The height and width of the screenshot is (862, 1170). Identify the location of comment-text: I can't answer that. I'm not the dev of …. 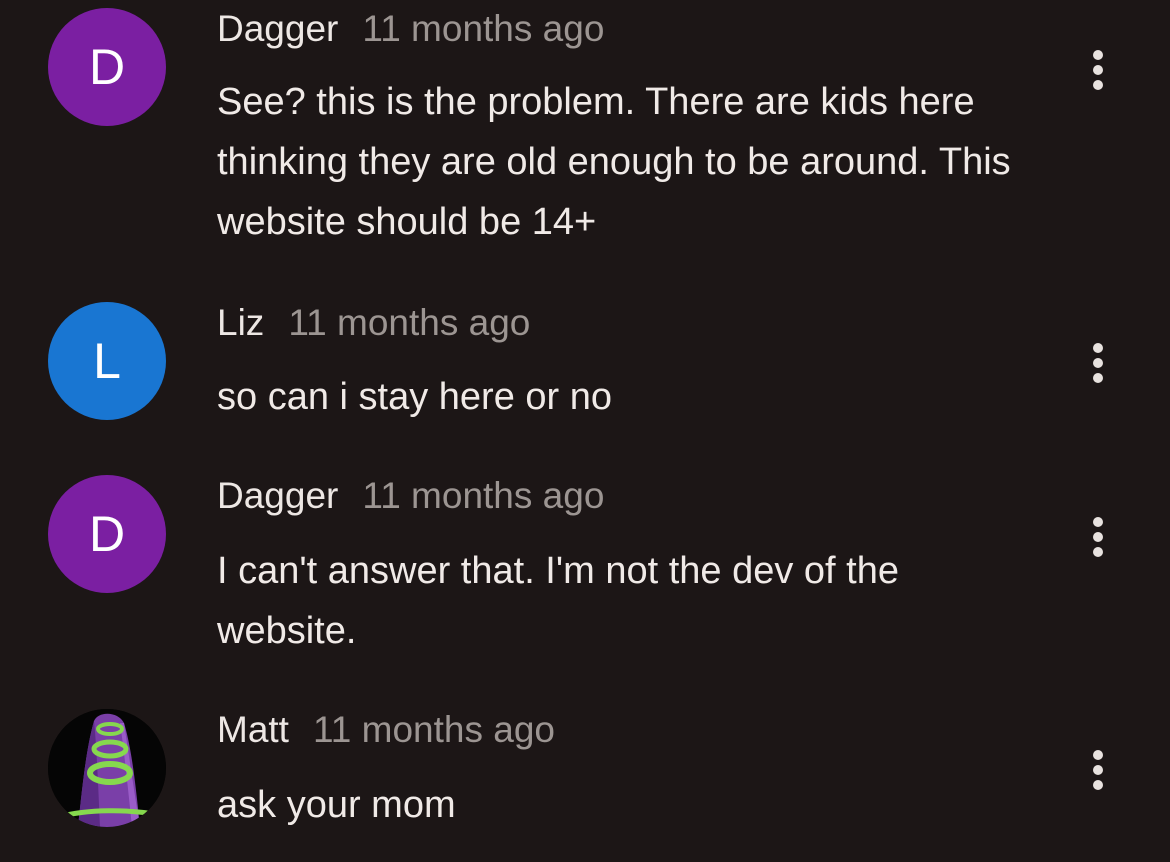
(558, 601).